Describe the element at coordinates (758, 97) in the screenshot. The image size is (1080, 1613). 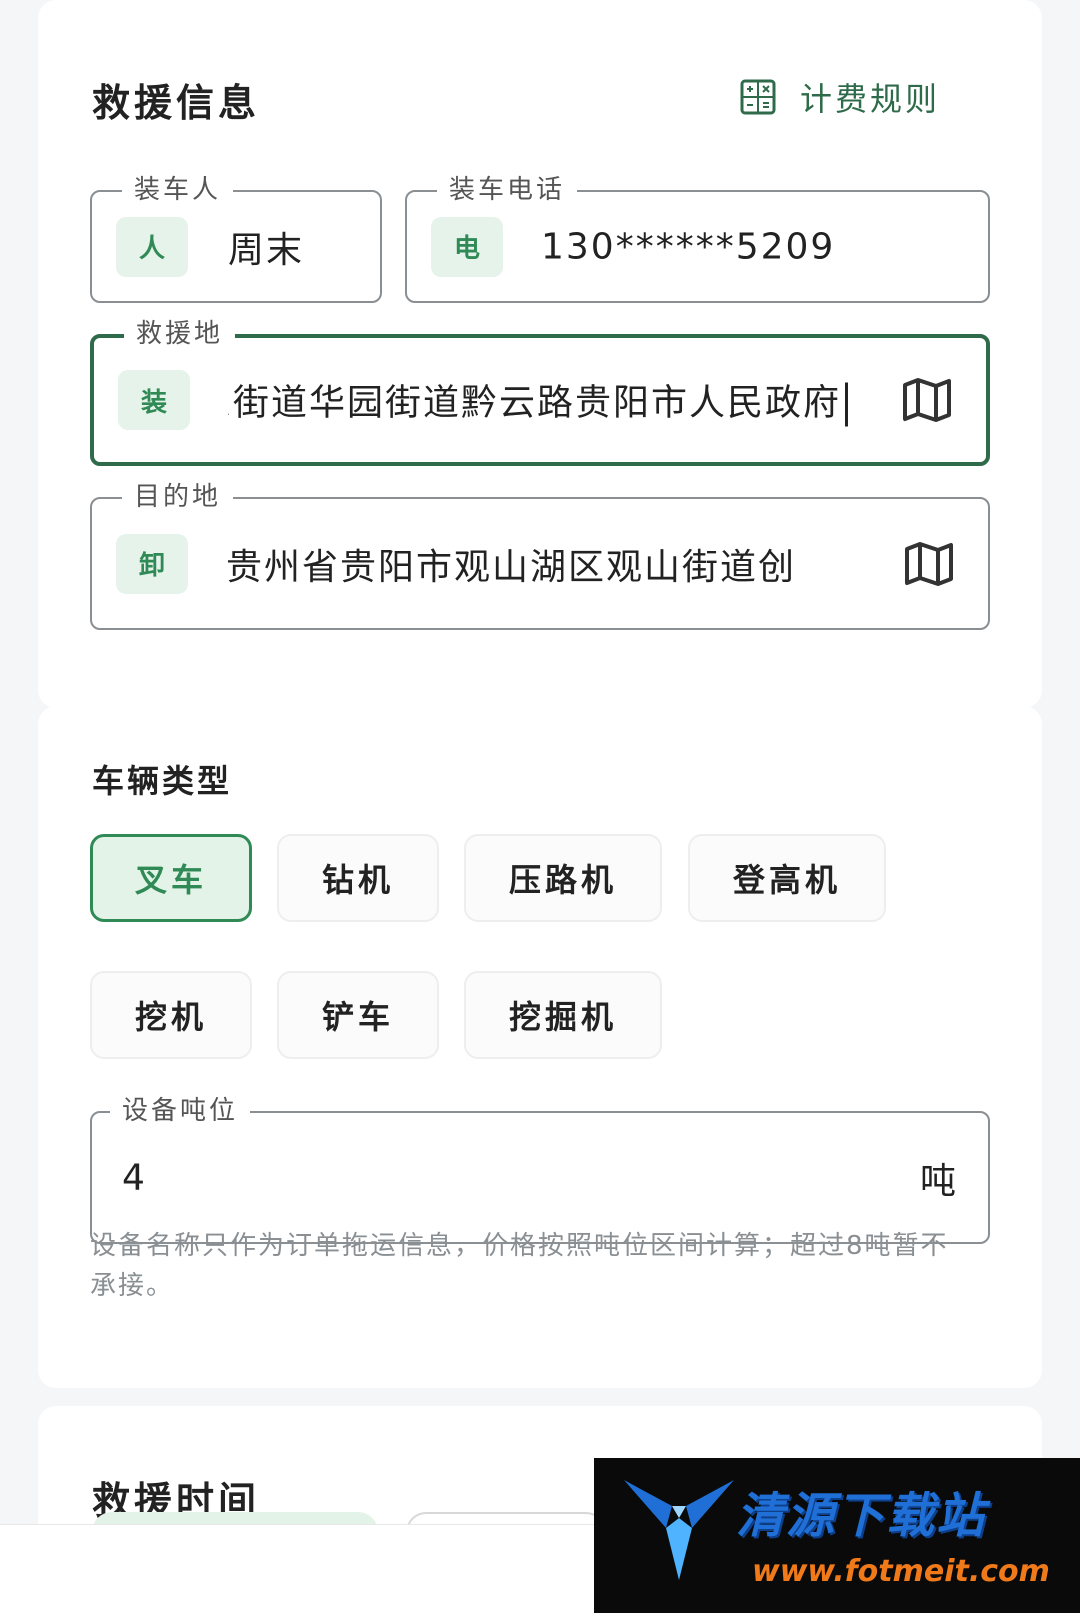
I see `calculator-icon` at that location.